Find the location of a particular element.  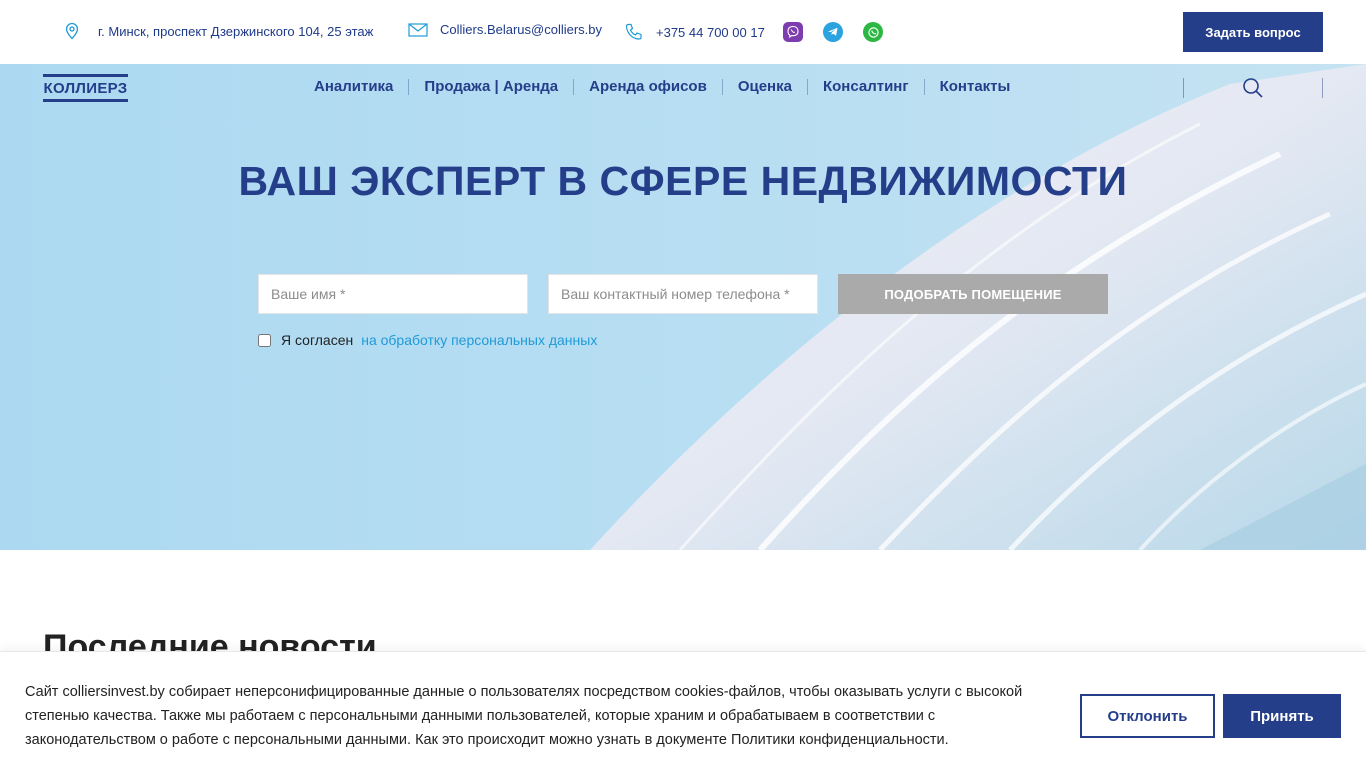

accept-cookies-button: Принять is located at coordinates (1282, 716).